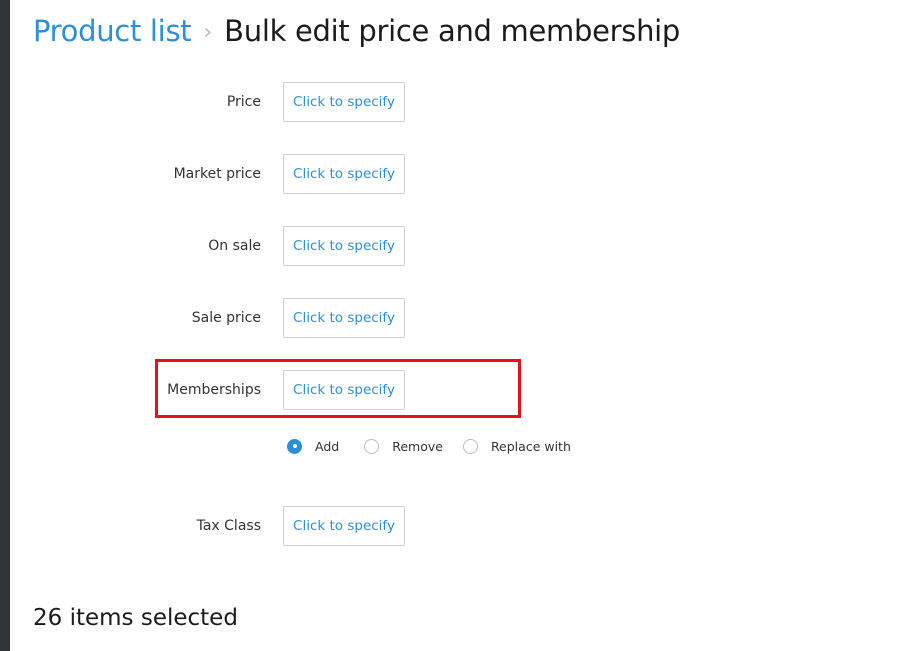 This screenshot has width=918, height=651. I want to click on market-price-label: Market price, so click(217, 174).